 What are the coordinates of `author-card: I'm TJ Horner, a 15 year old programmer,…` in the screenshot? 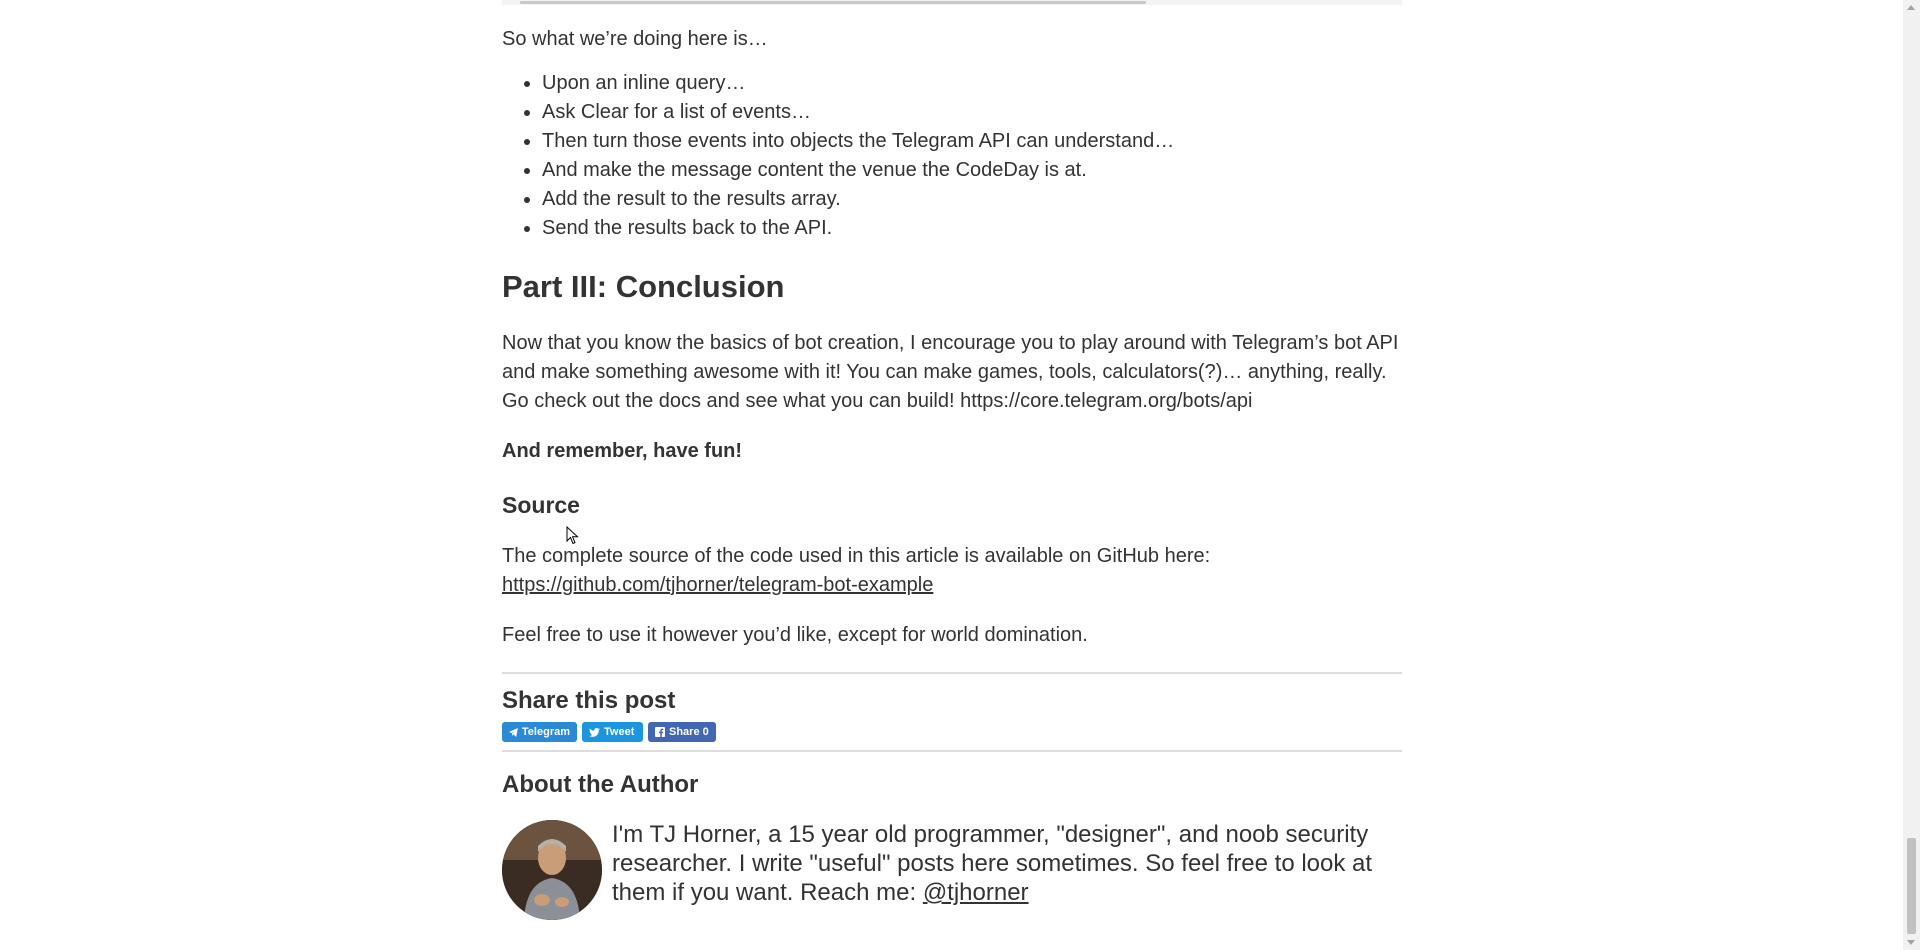 It's located at (952, 870).